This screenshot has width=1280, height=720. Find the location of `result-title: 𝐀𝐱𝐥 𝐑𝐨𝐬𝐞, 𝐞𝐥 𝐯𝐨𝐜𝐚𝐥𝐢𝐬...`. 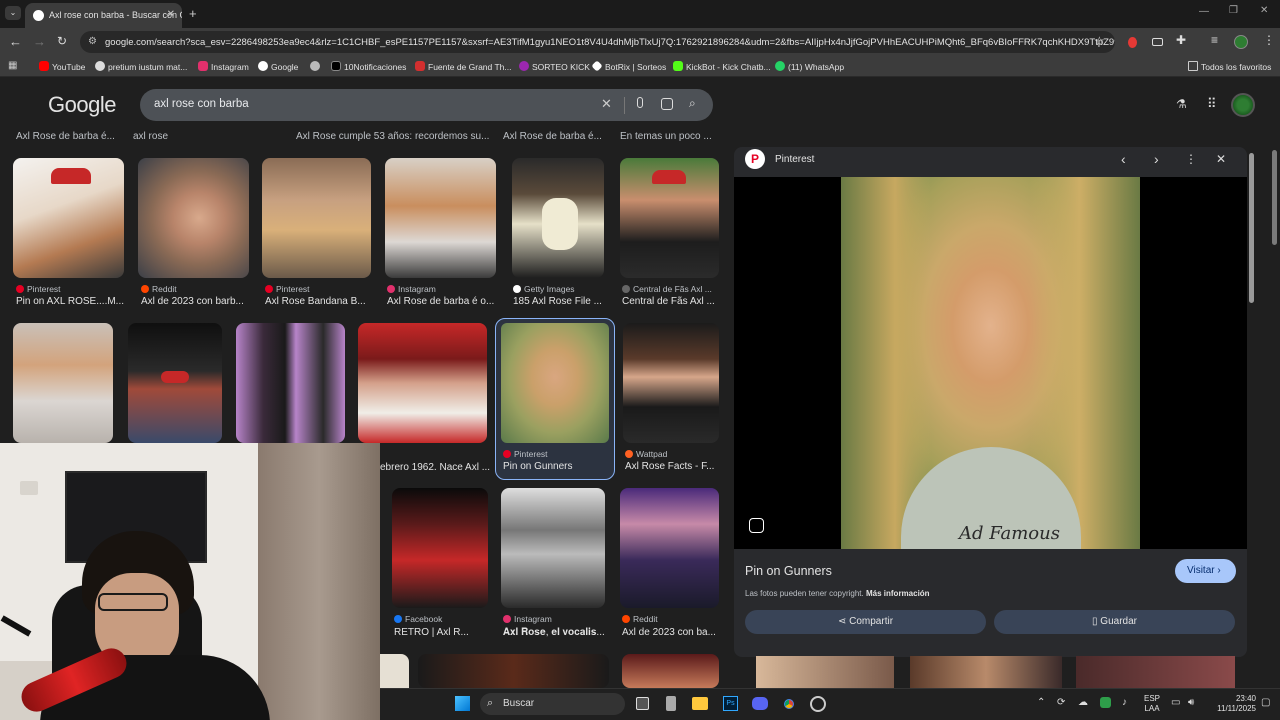

result-title: 𝐀𝐱𝐥 𝐑𝐨𝐬𝐞, 𝐞𝐥 𝐯𝐨𝐜𝐚𝐥𝐢𝐬... is located at coordinates (554, 632).